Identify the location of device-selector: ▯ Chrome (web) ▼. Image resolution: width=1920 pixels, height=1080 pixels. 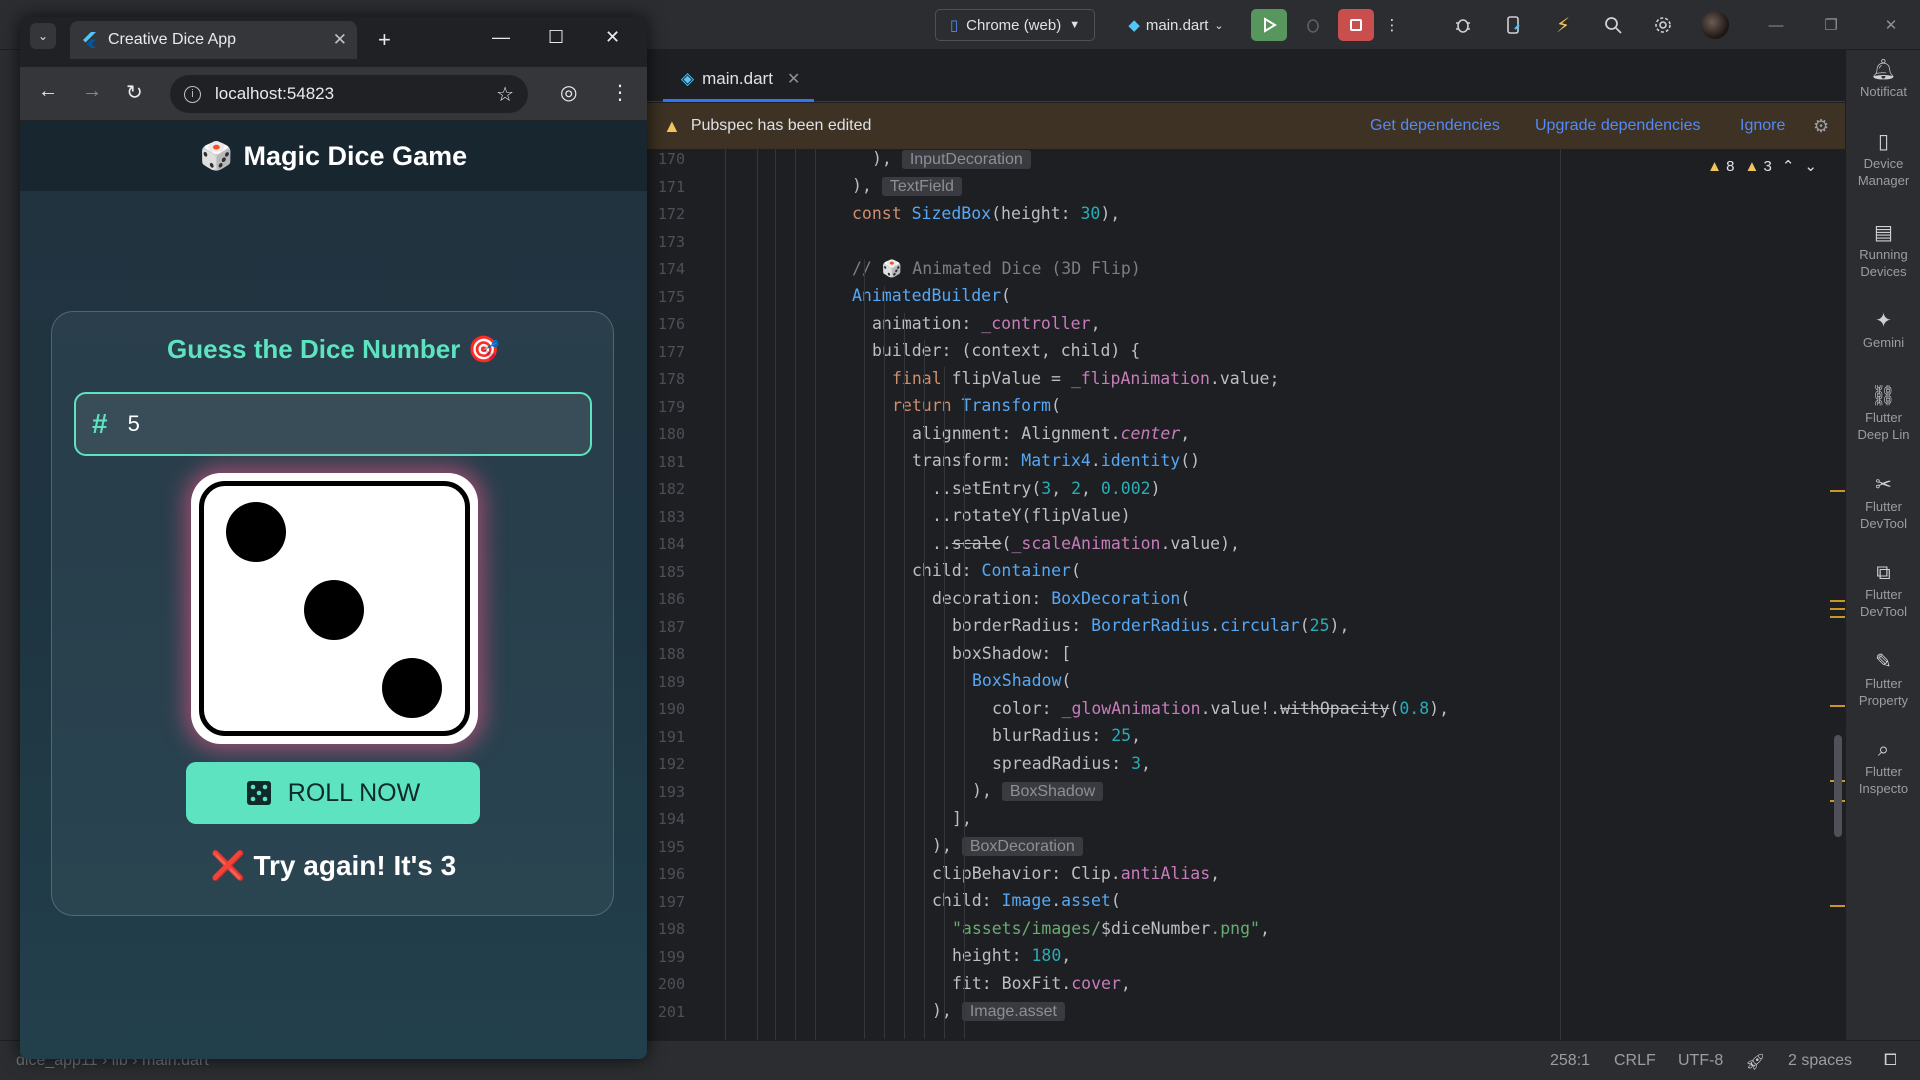
(1015, 25).